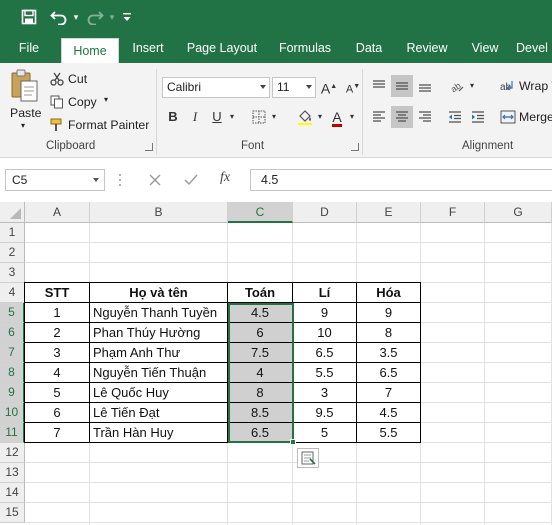 The width and height of the screenshot is (552, 525). I want to click on tab-page-layout: Page Layout, so click(222, 48).